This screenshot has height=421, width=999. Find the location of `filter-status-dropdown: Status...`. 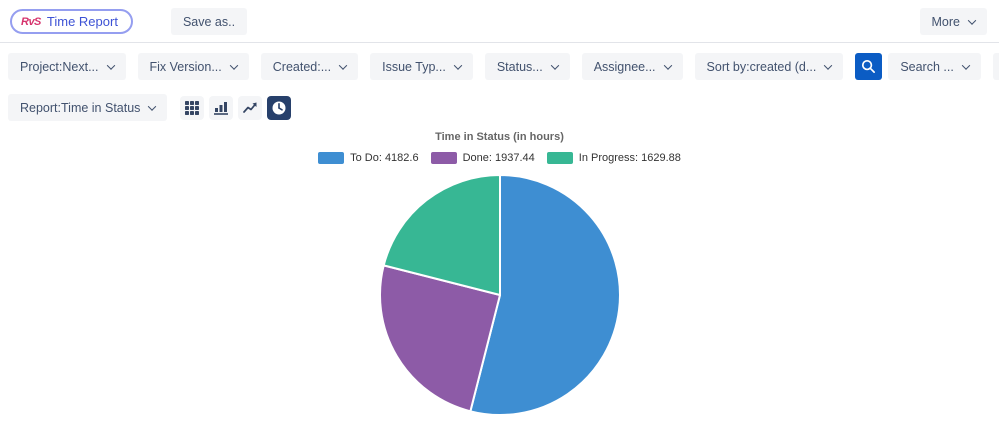

filter-status-dropdown: Status... is located at coordinates (527, 66).